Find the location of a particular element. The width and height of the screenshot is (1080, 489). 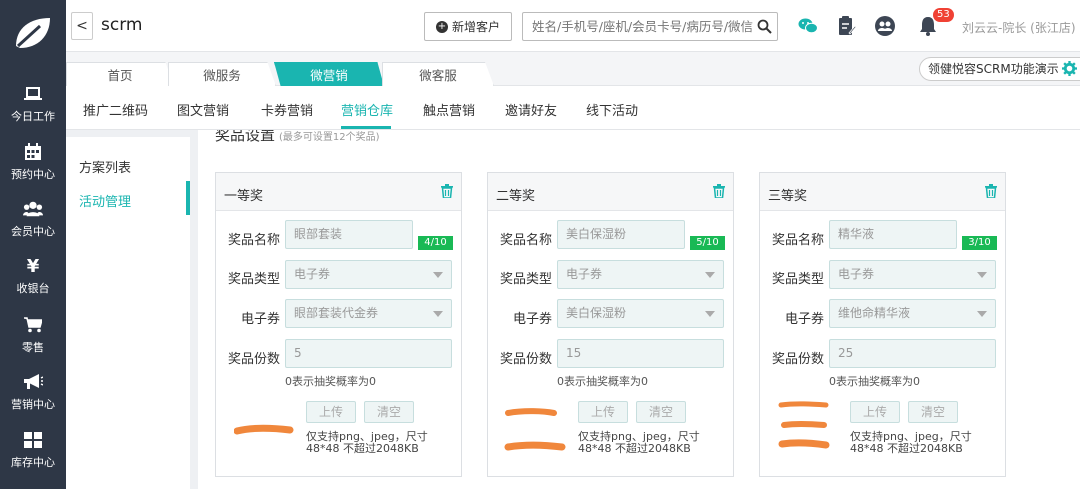

sidebar-item-today: 今日工作 is located at coordinates (33, 112).